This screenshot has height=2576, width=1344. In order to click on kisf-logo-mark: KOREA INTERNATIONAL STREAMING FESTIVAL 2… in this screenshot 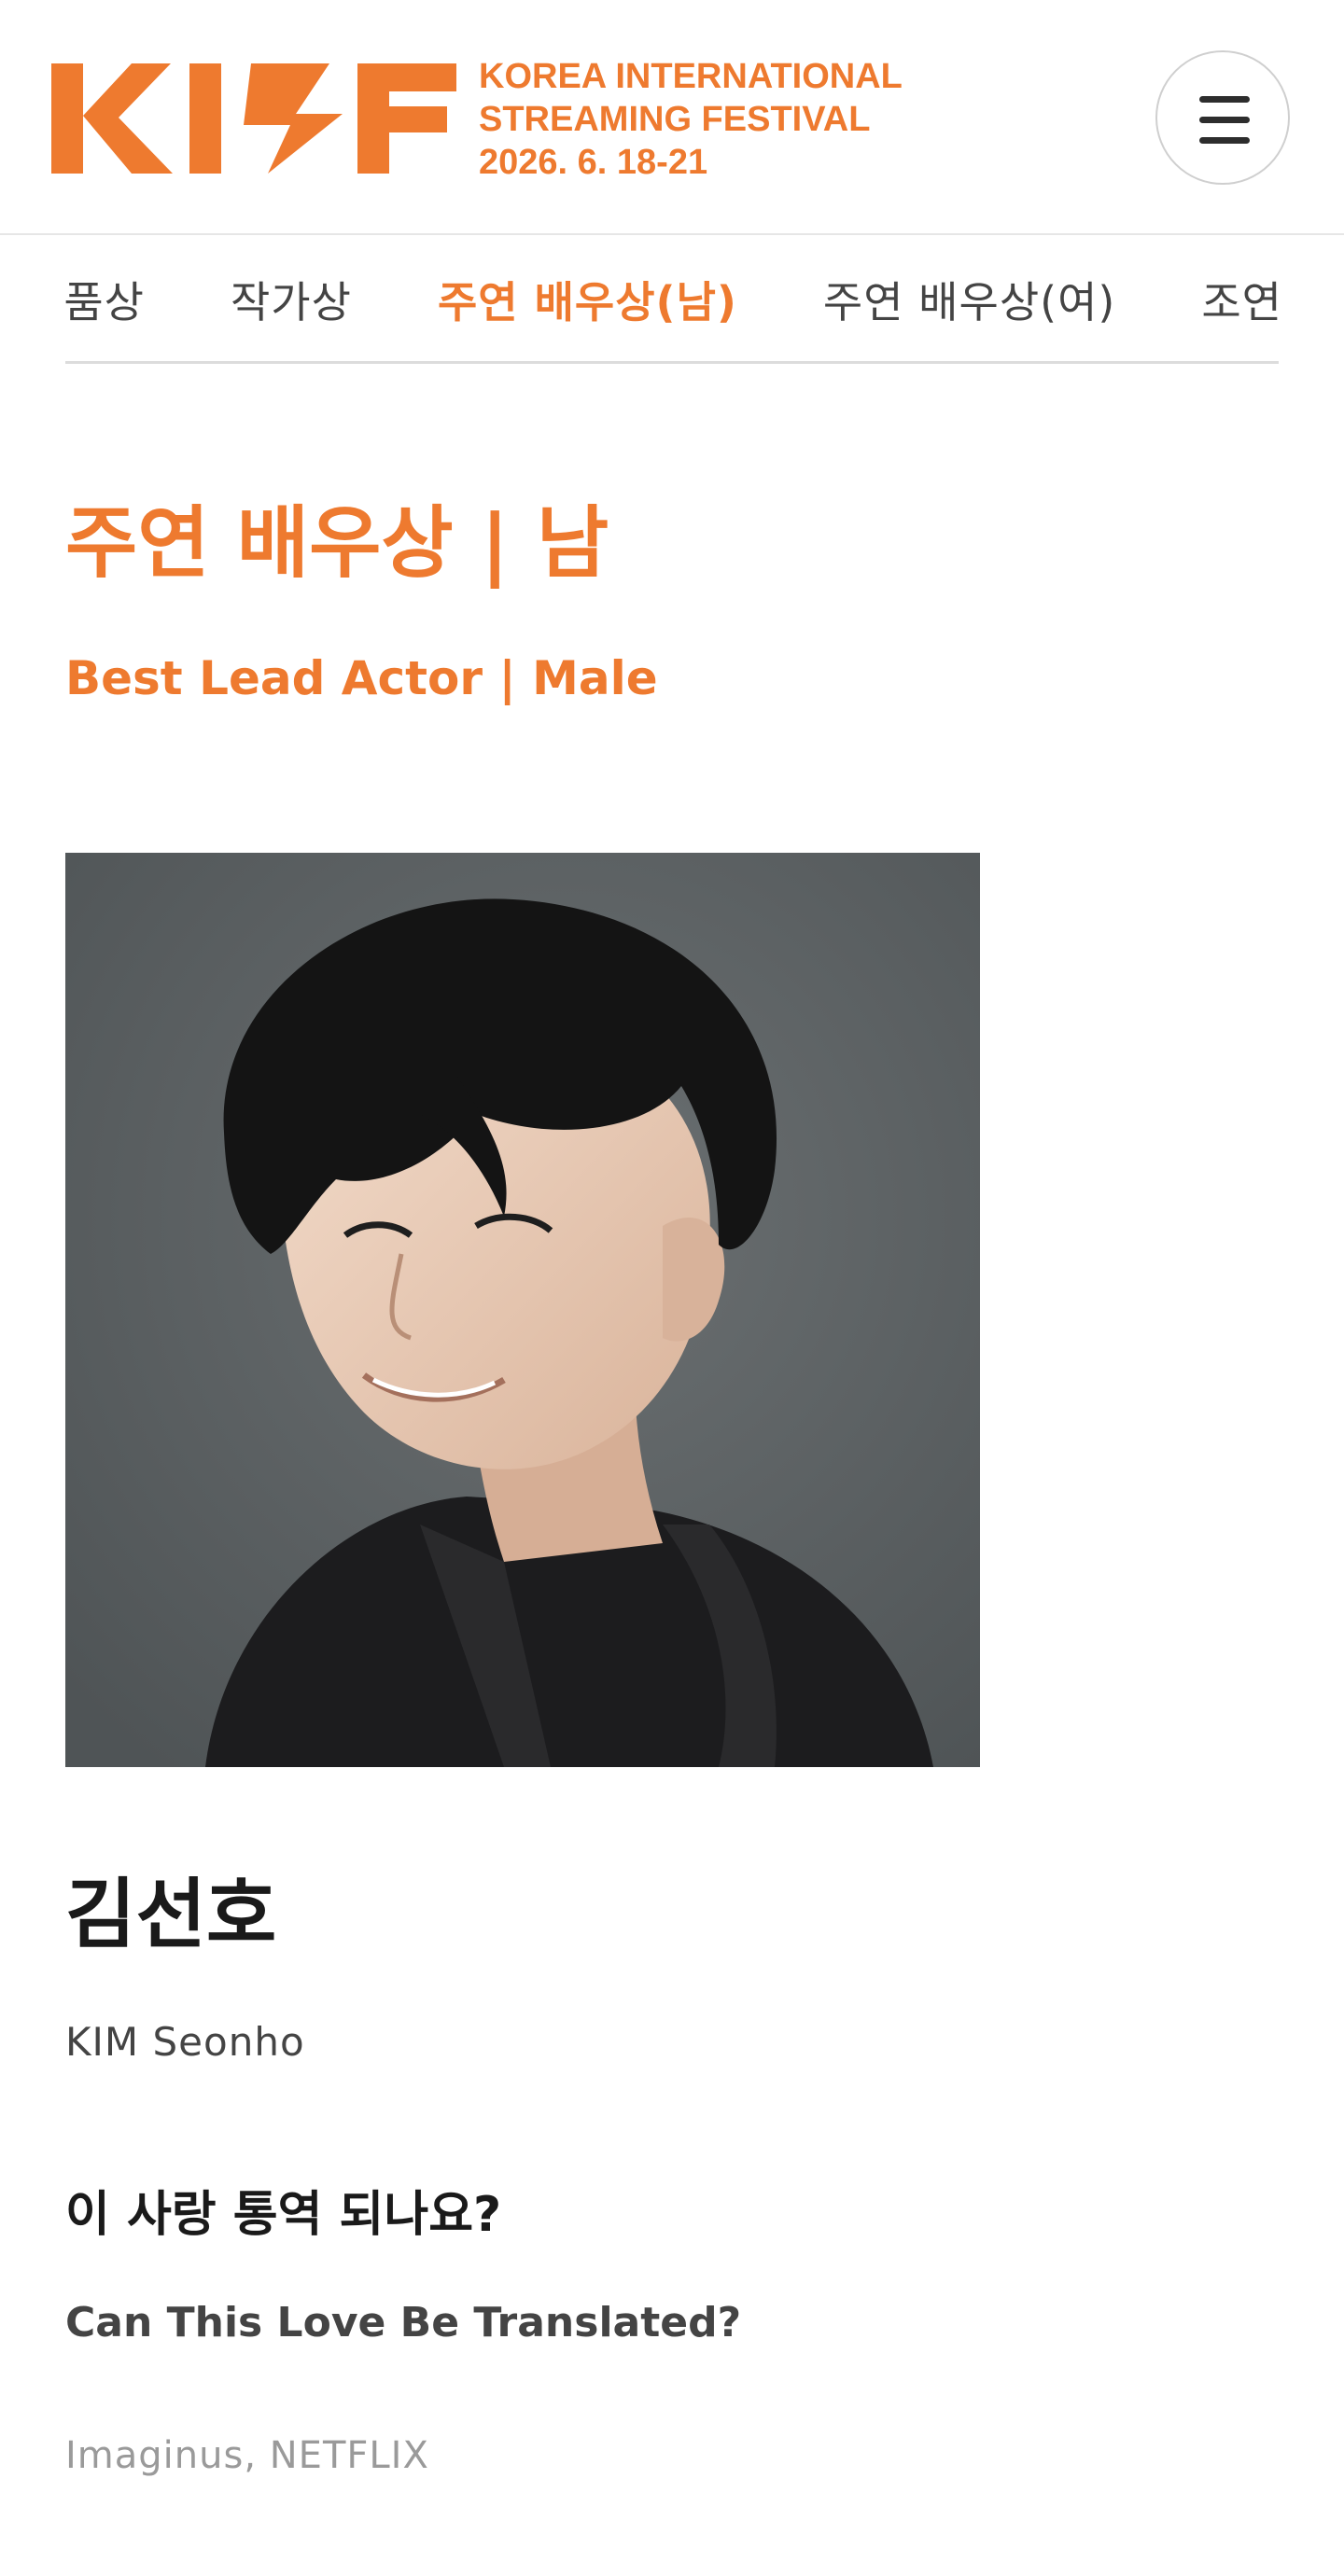, I will do `click(477, 120)`.